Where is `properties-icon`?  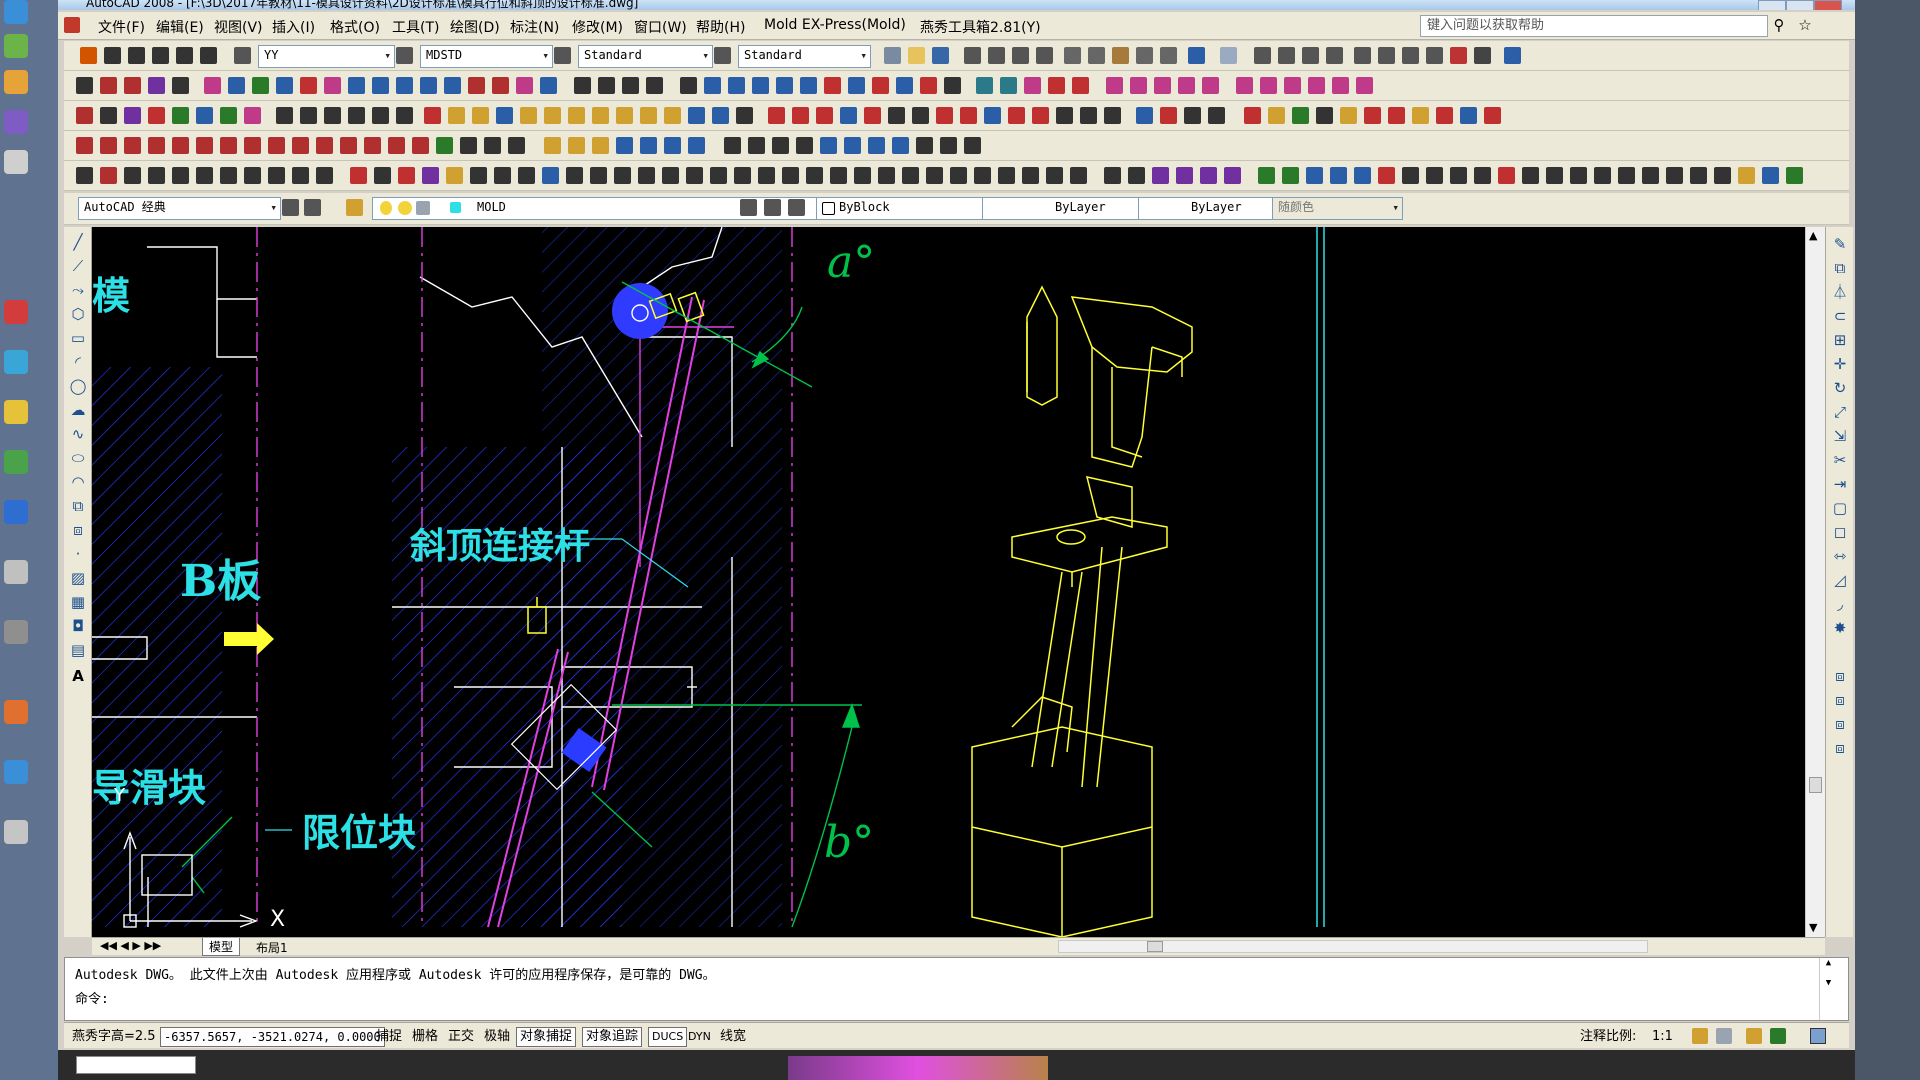
properties-icon is located at coordinates (1362, 55).